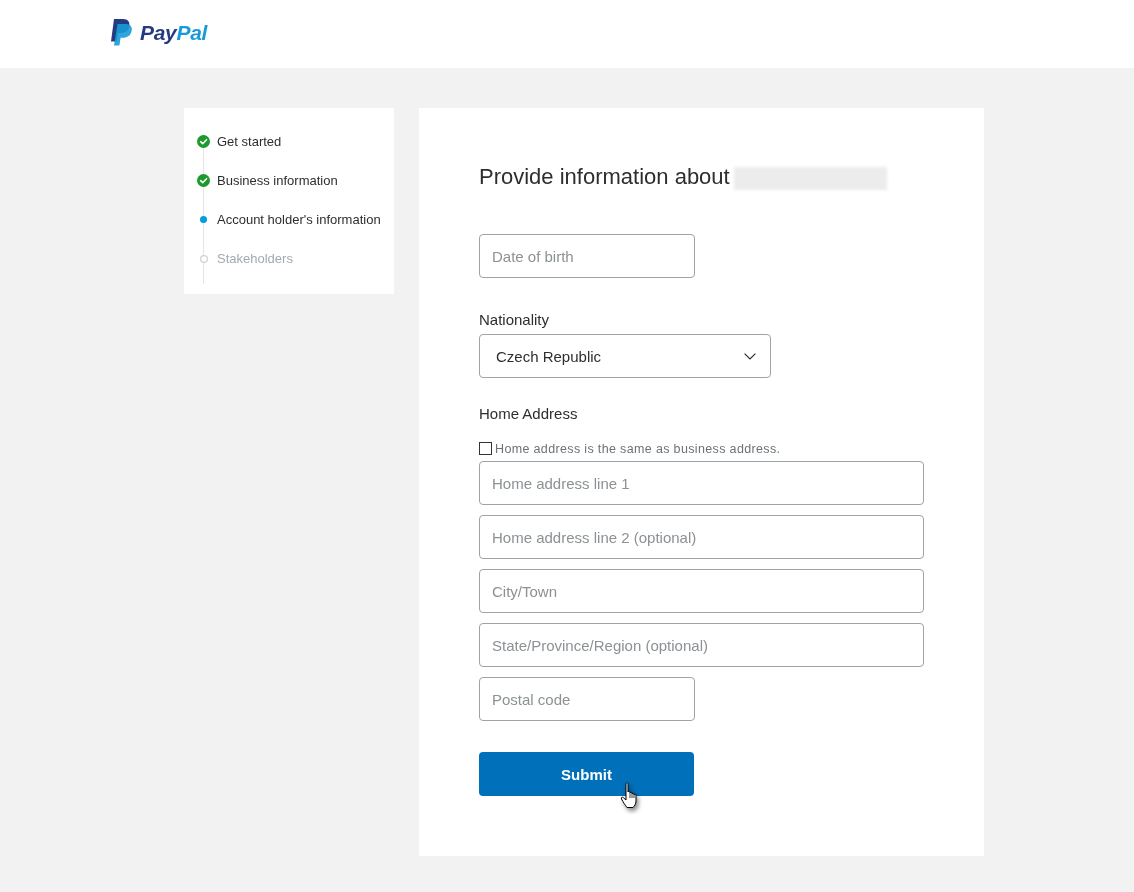 Image resolution: width=1134 pixels, height=892 pixels. What do you see at coordinates (587, 256) in the screenshot?
I see `date-of-birth-field: Date of birth` at bounding box center [587, 256].